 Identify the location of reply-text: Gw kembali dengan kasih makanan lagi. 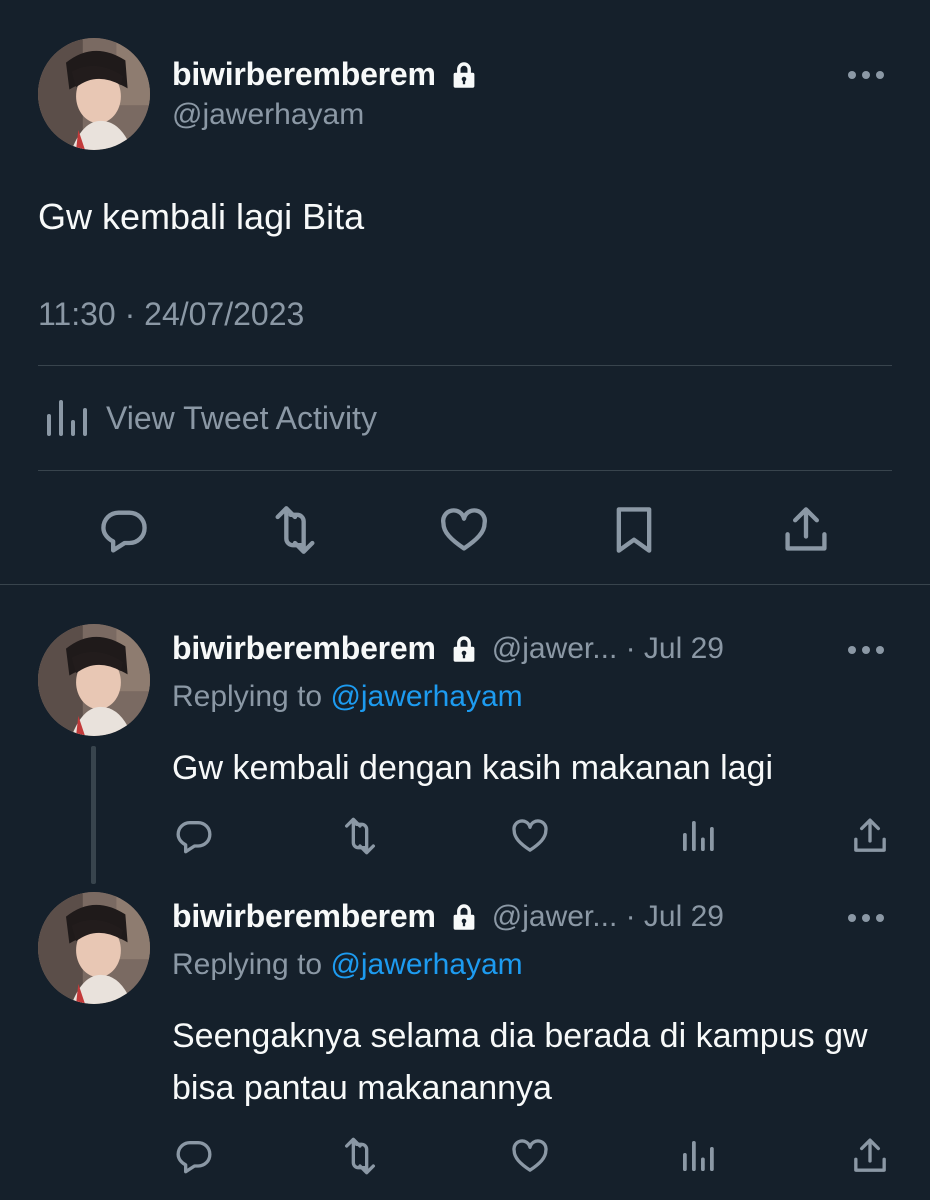
(473, 768).